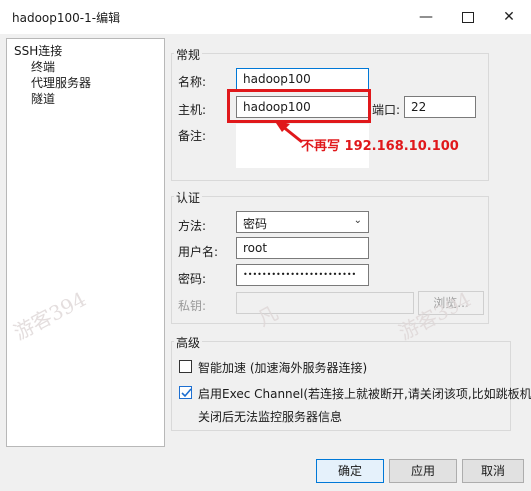 The height and width of the screenshot is (491, 531). I want to click on title-bar: hadoop100-1-编辑 — ✕, so click(265, 17).